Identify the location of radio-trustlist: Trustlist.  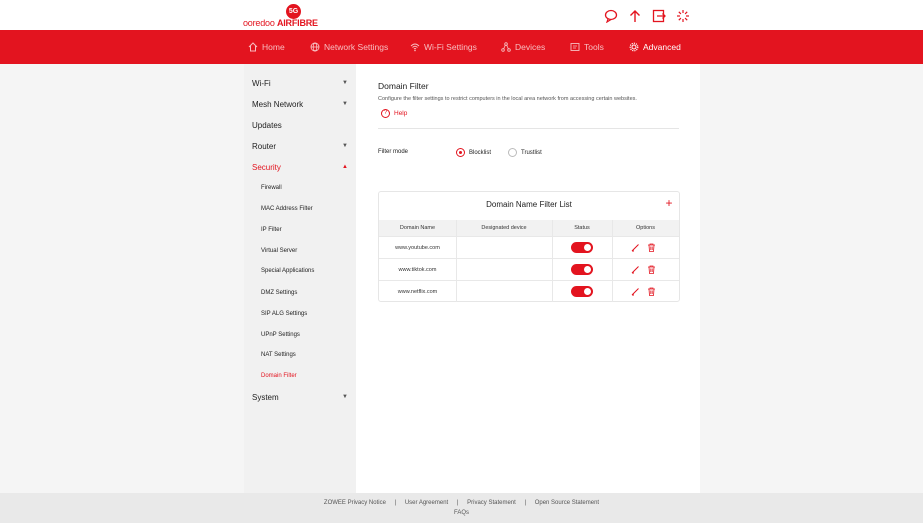
(525, 152).